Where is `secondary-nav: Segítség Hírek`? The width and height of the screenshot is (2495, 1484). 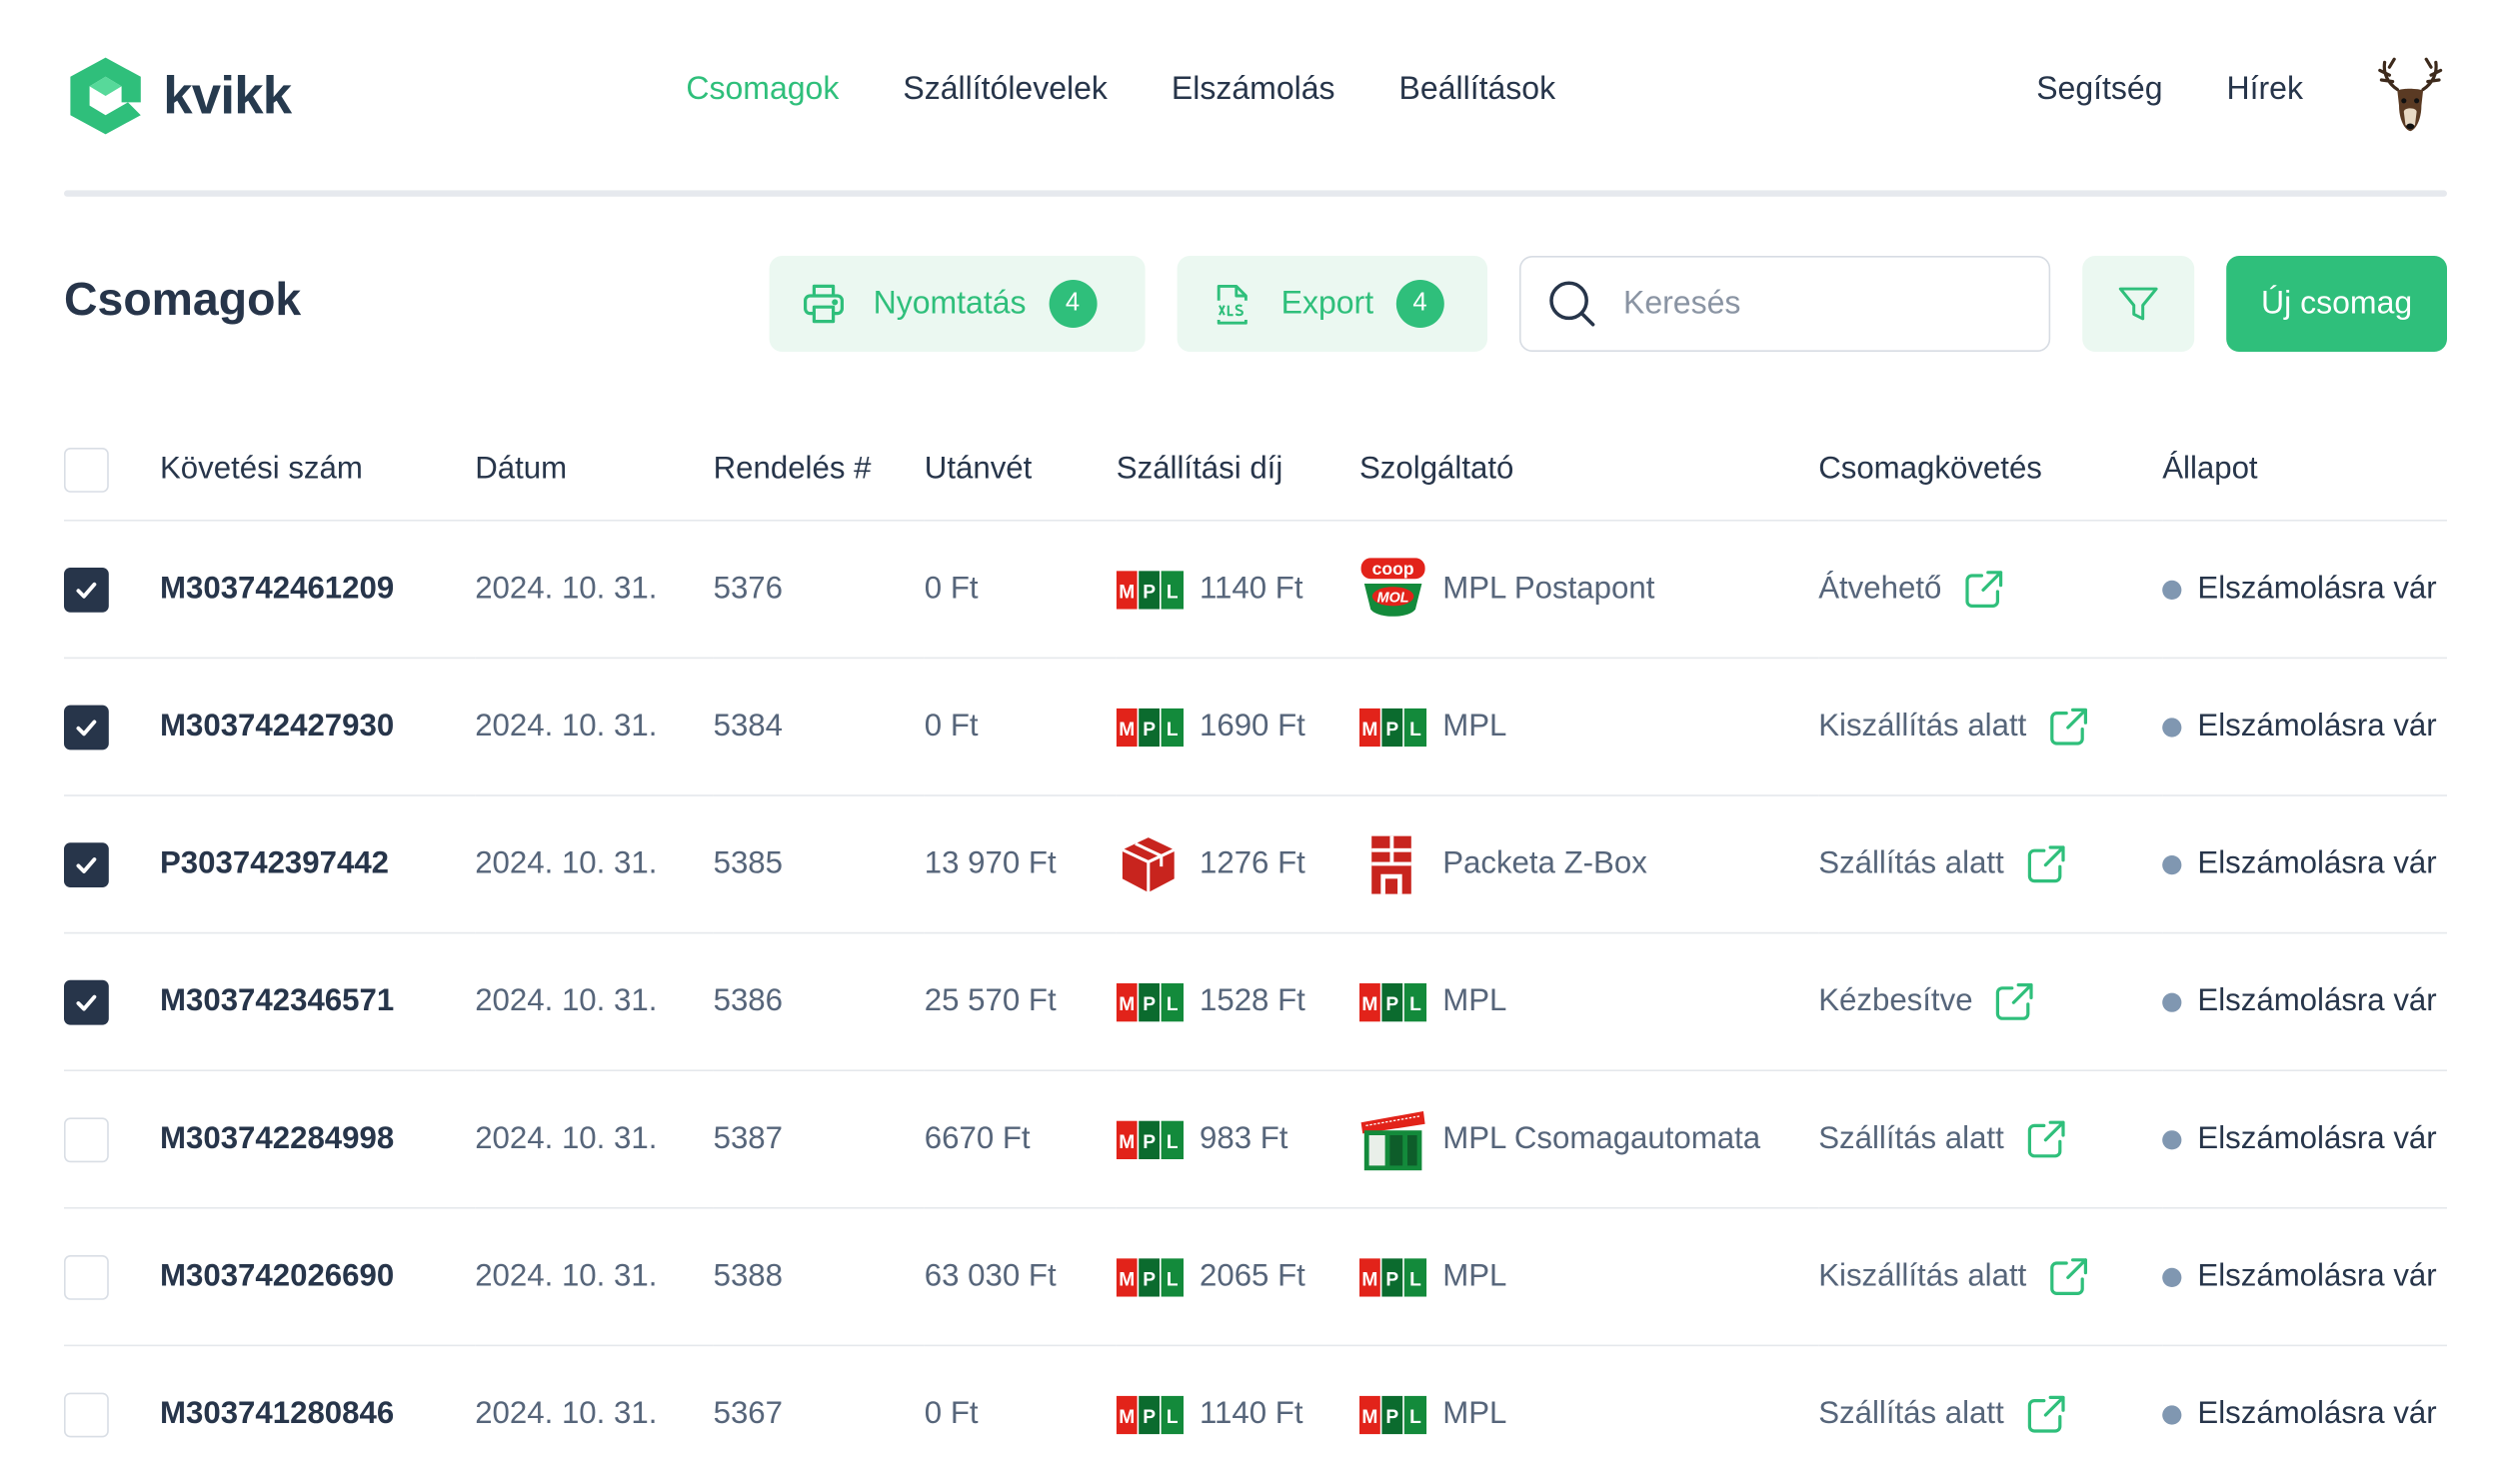 secondary-nav: Segítség Hírek is located at coordinates (2137, 90).